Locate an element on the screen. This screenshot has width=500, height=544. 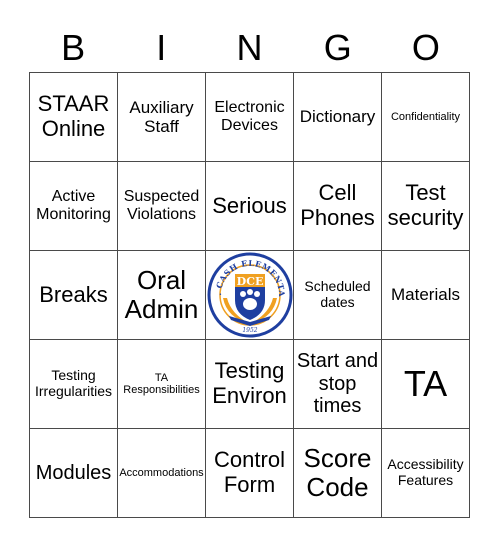
free-space-cell: DR. CASH ELEMENTARY DCE 1952 is located at coordinates (249, 295).